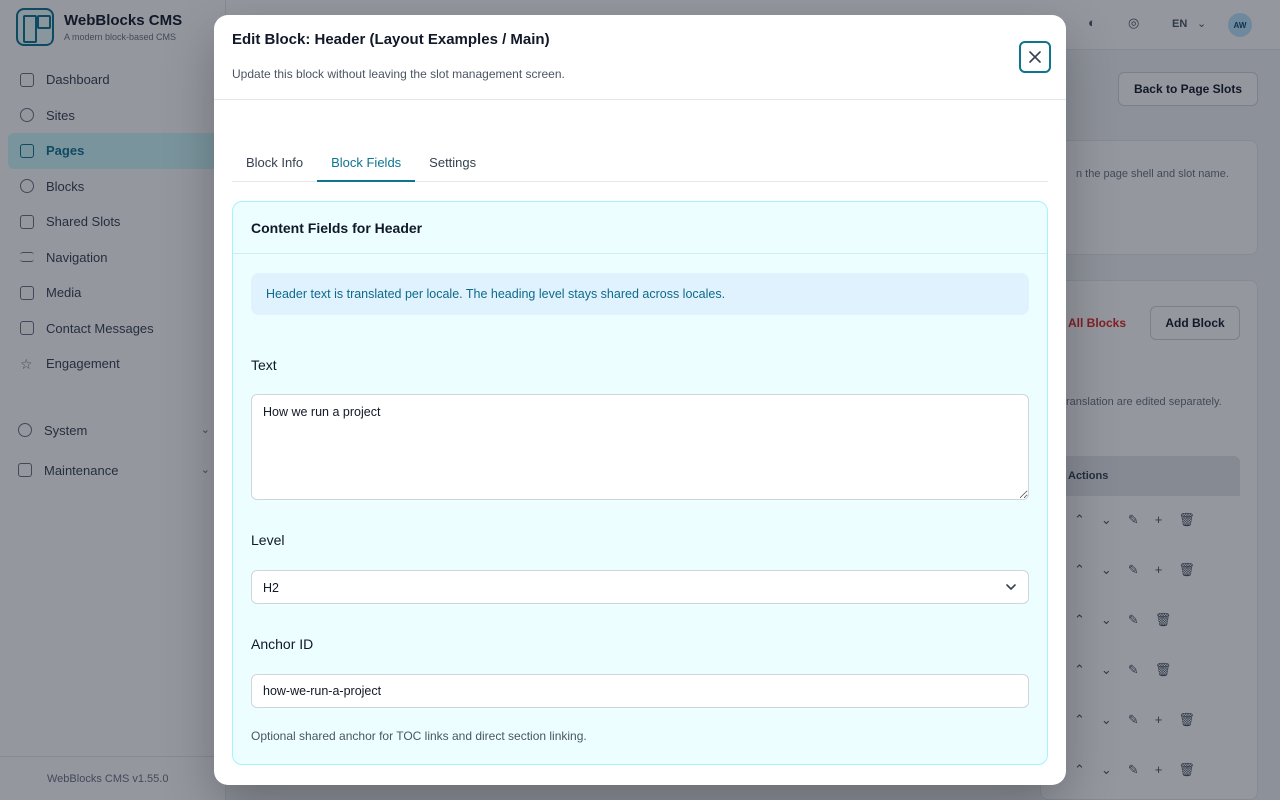  I want to click on tab-settings: Settings, so click(452, 164).